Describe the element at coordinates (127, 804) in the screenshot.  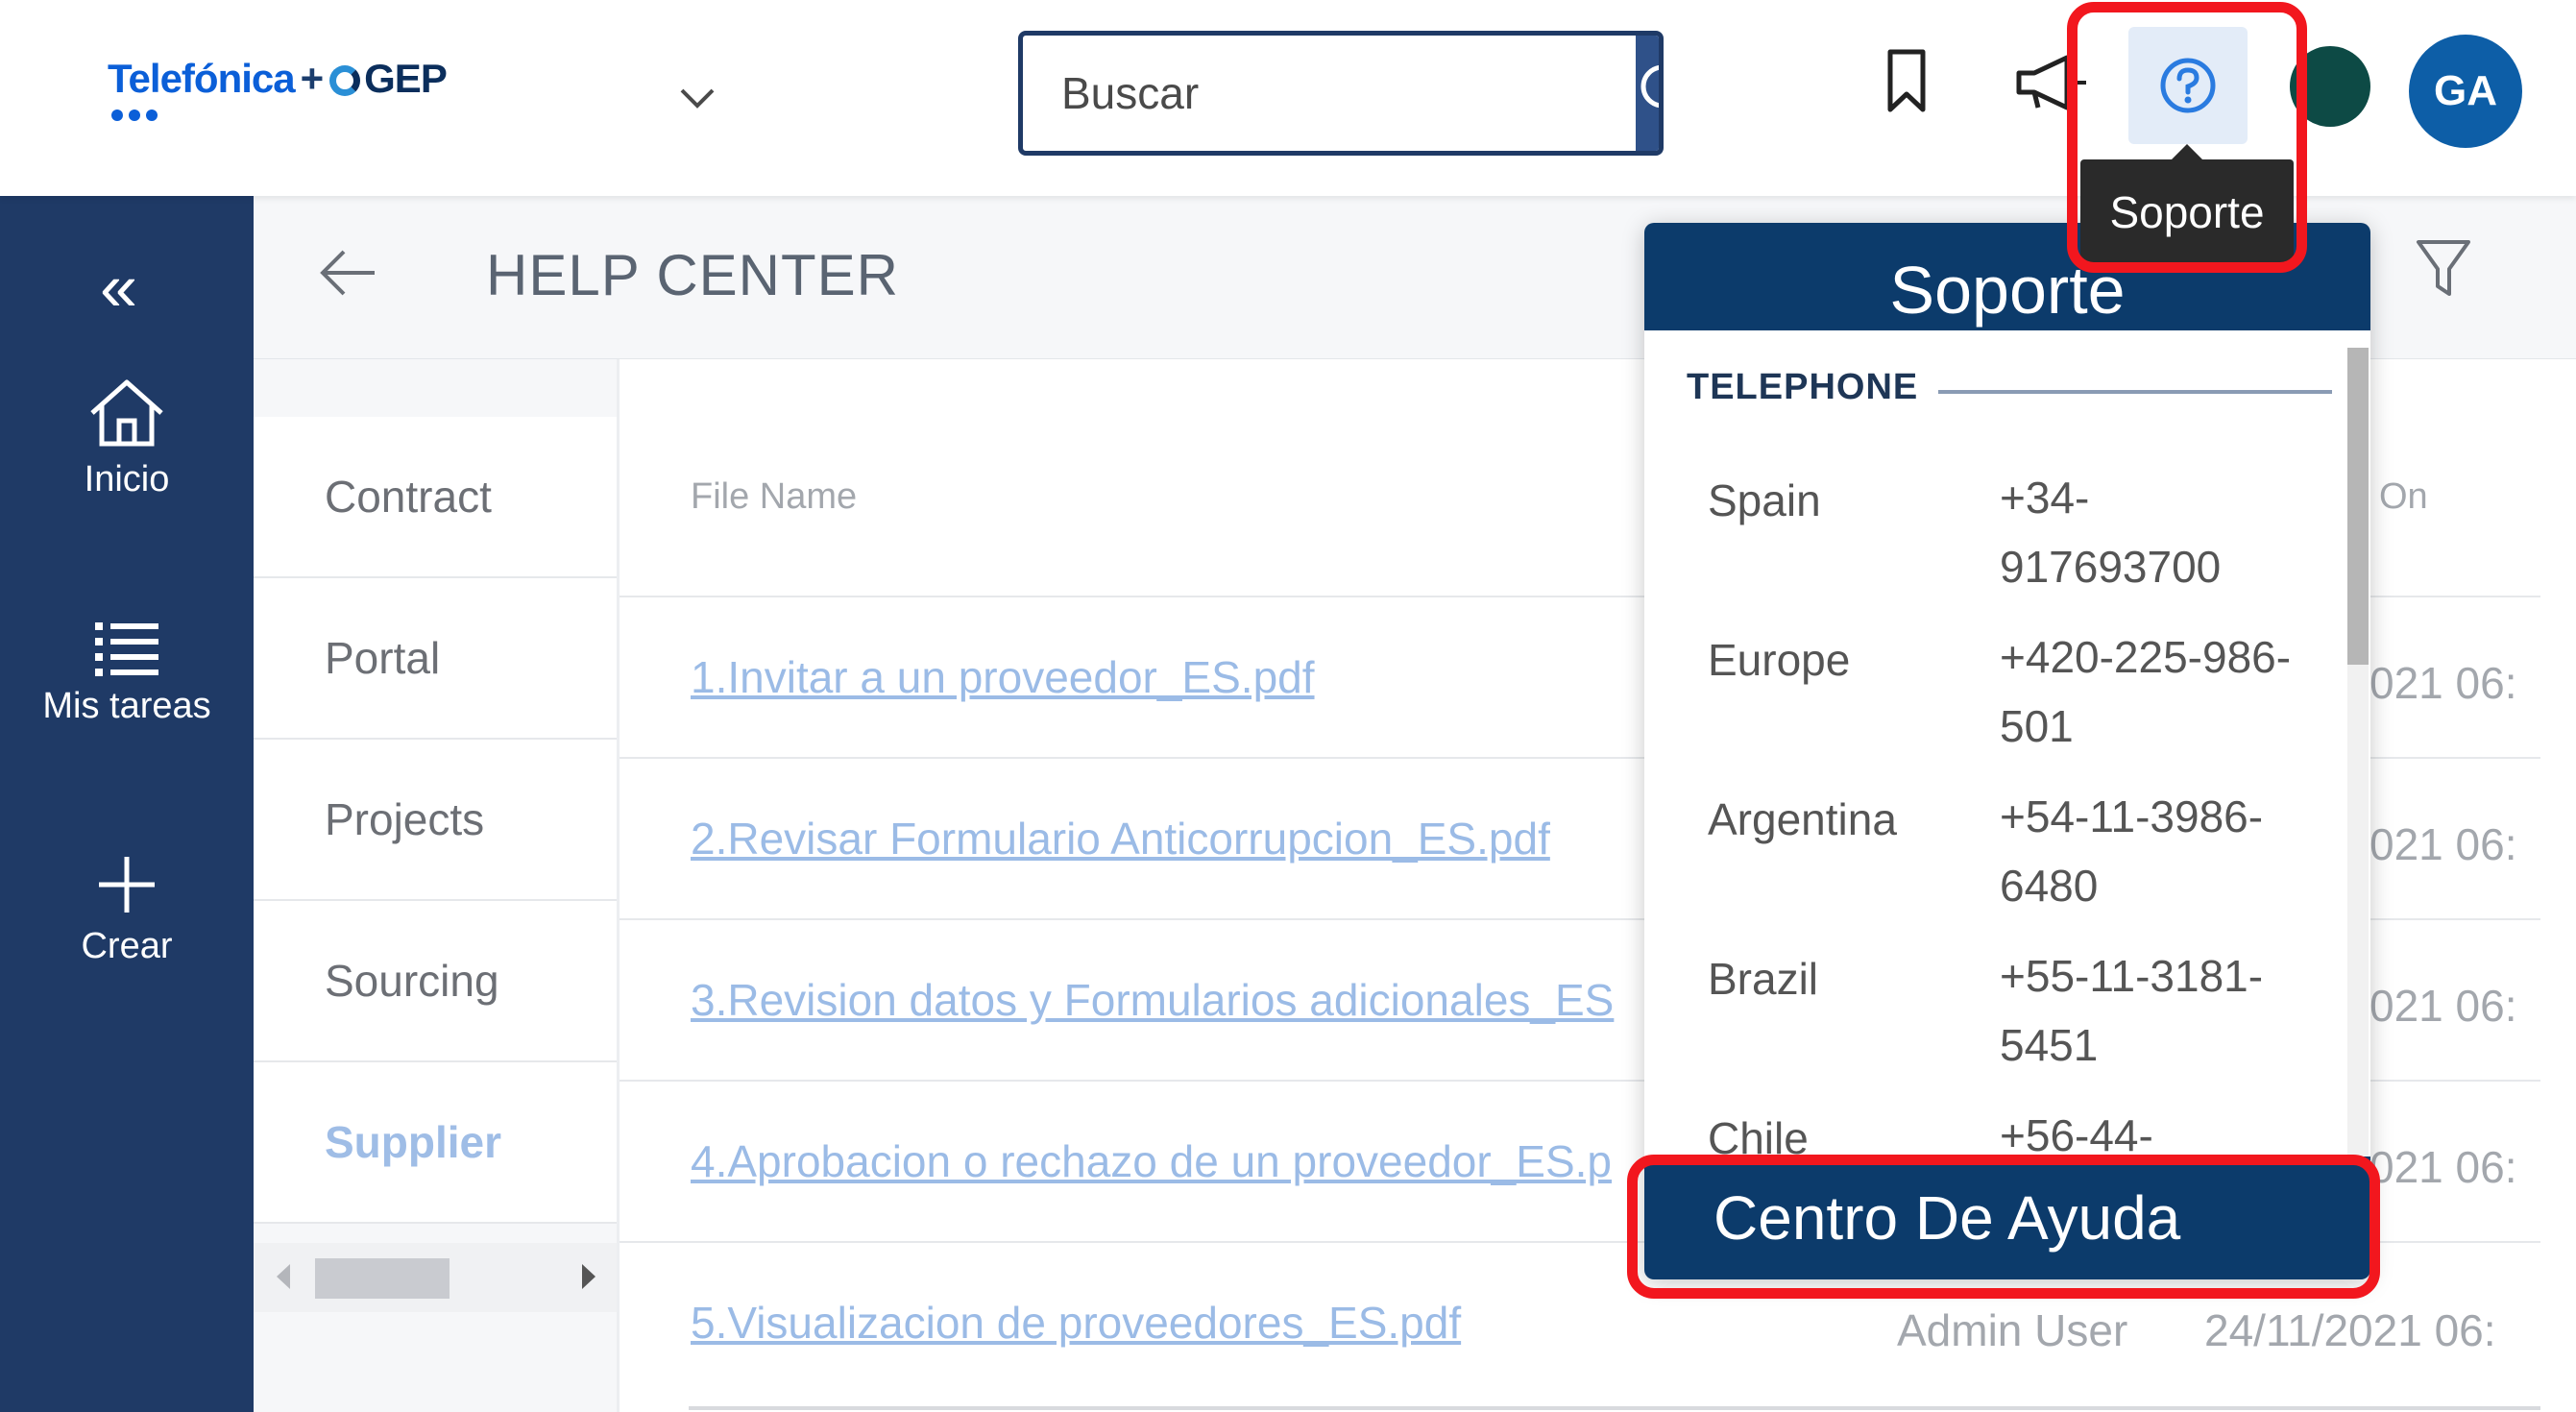
I see `left-sidebar: « Inicio Mis tareas Crear` at that location.